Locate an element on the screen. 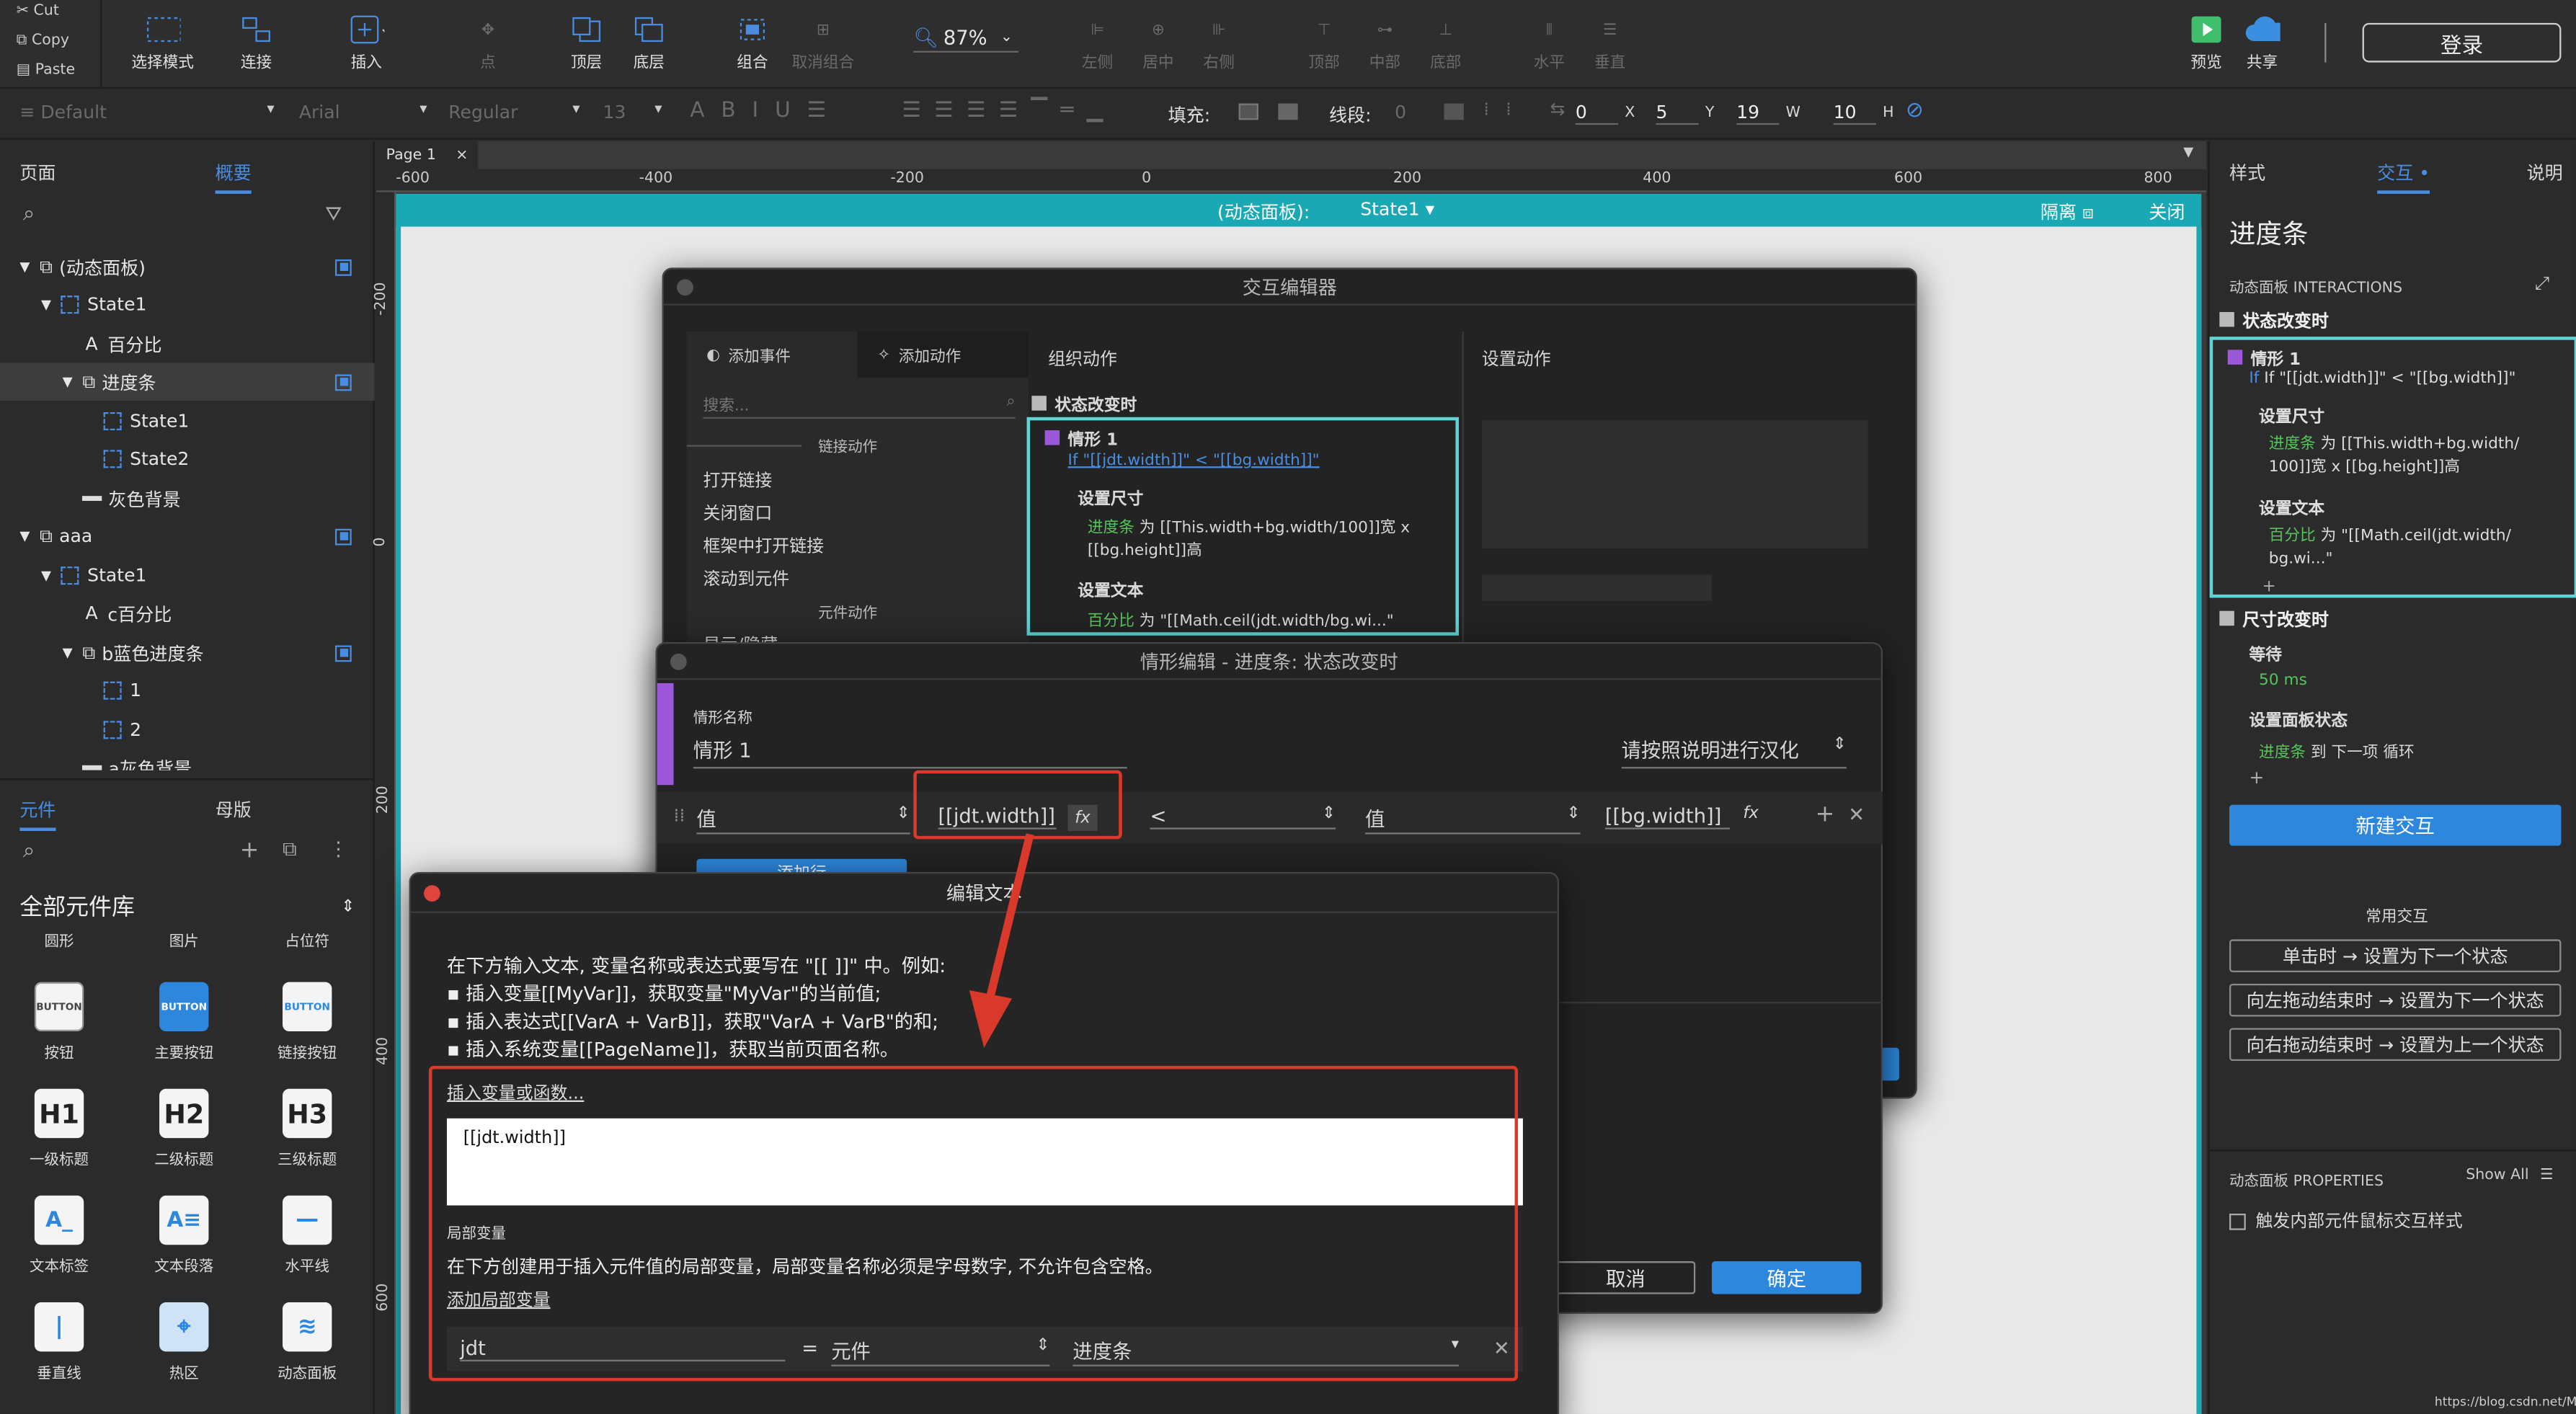 This screenshot has width=2576, height=1414. font-color-icon: A is located at coordinates (705, 111).